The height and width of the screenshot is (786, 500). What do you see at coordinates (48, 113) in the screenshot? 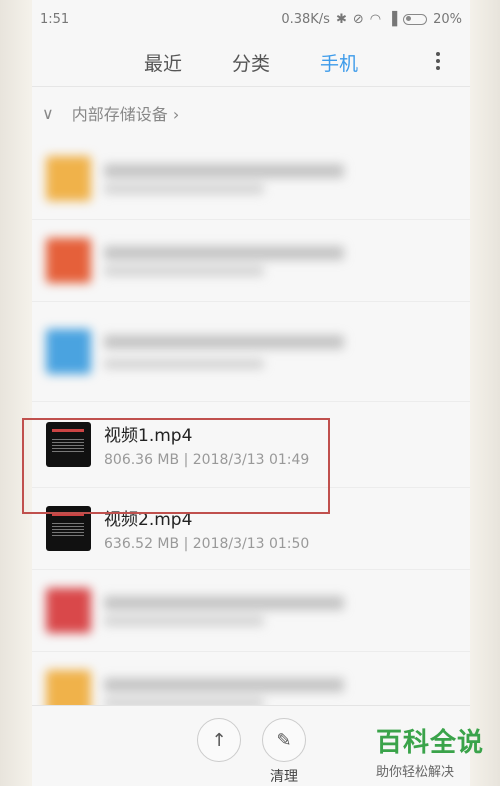
I see `chevron-down-icon: ∨` at bounding box center [48, 113].